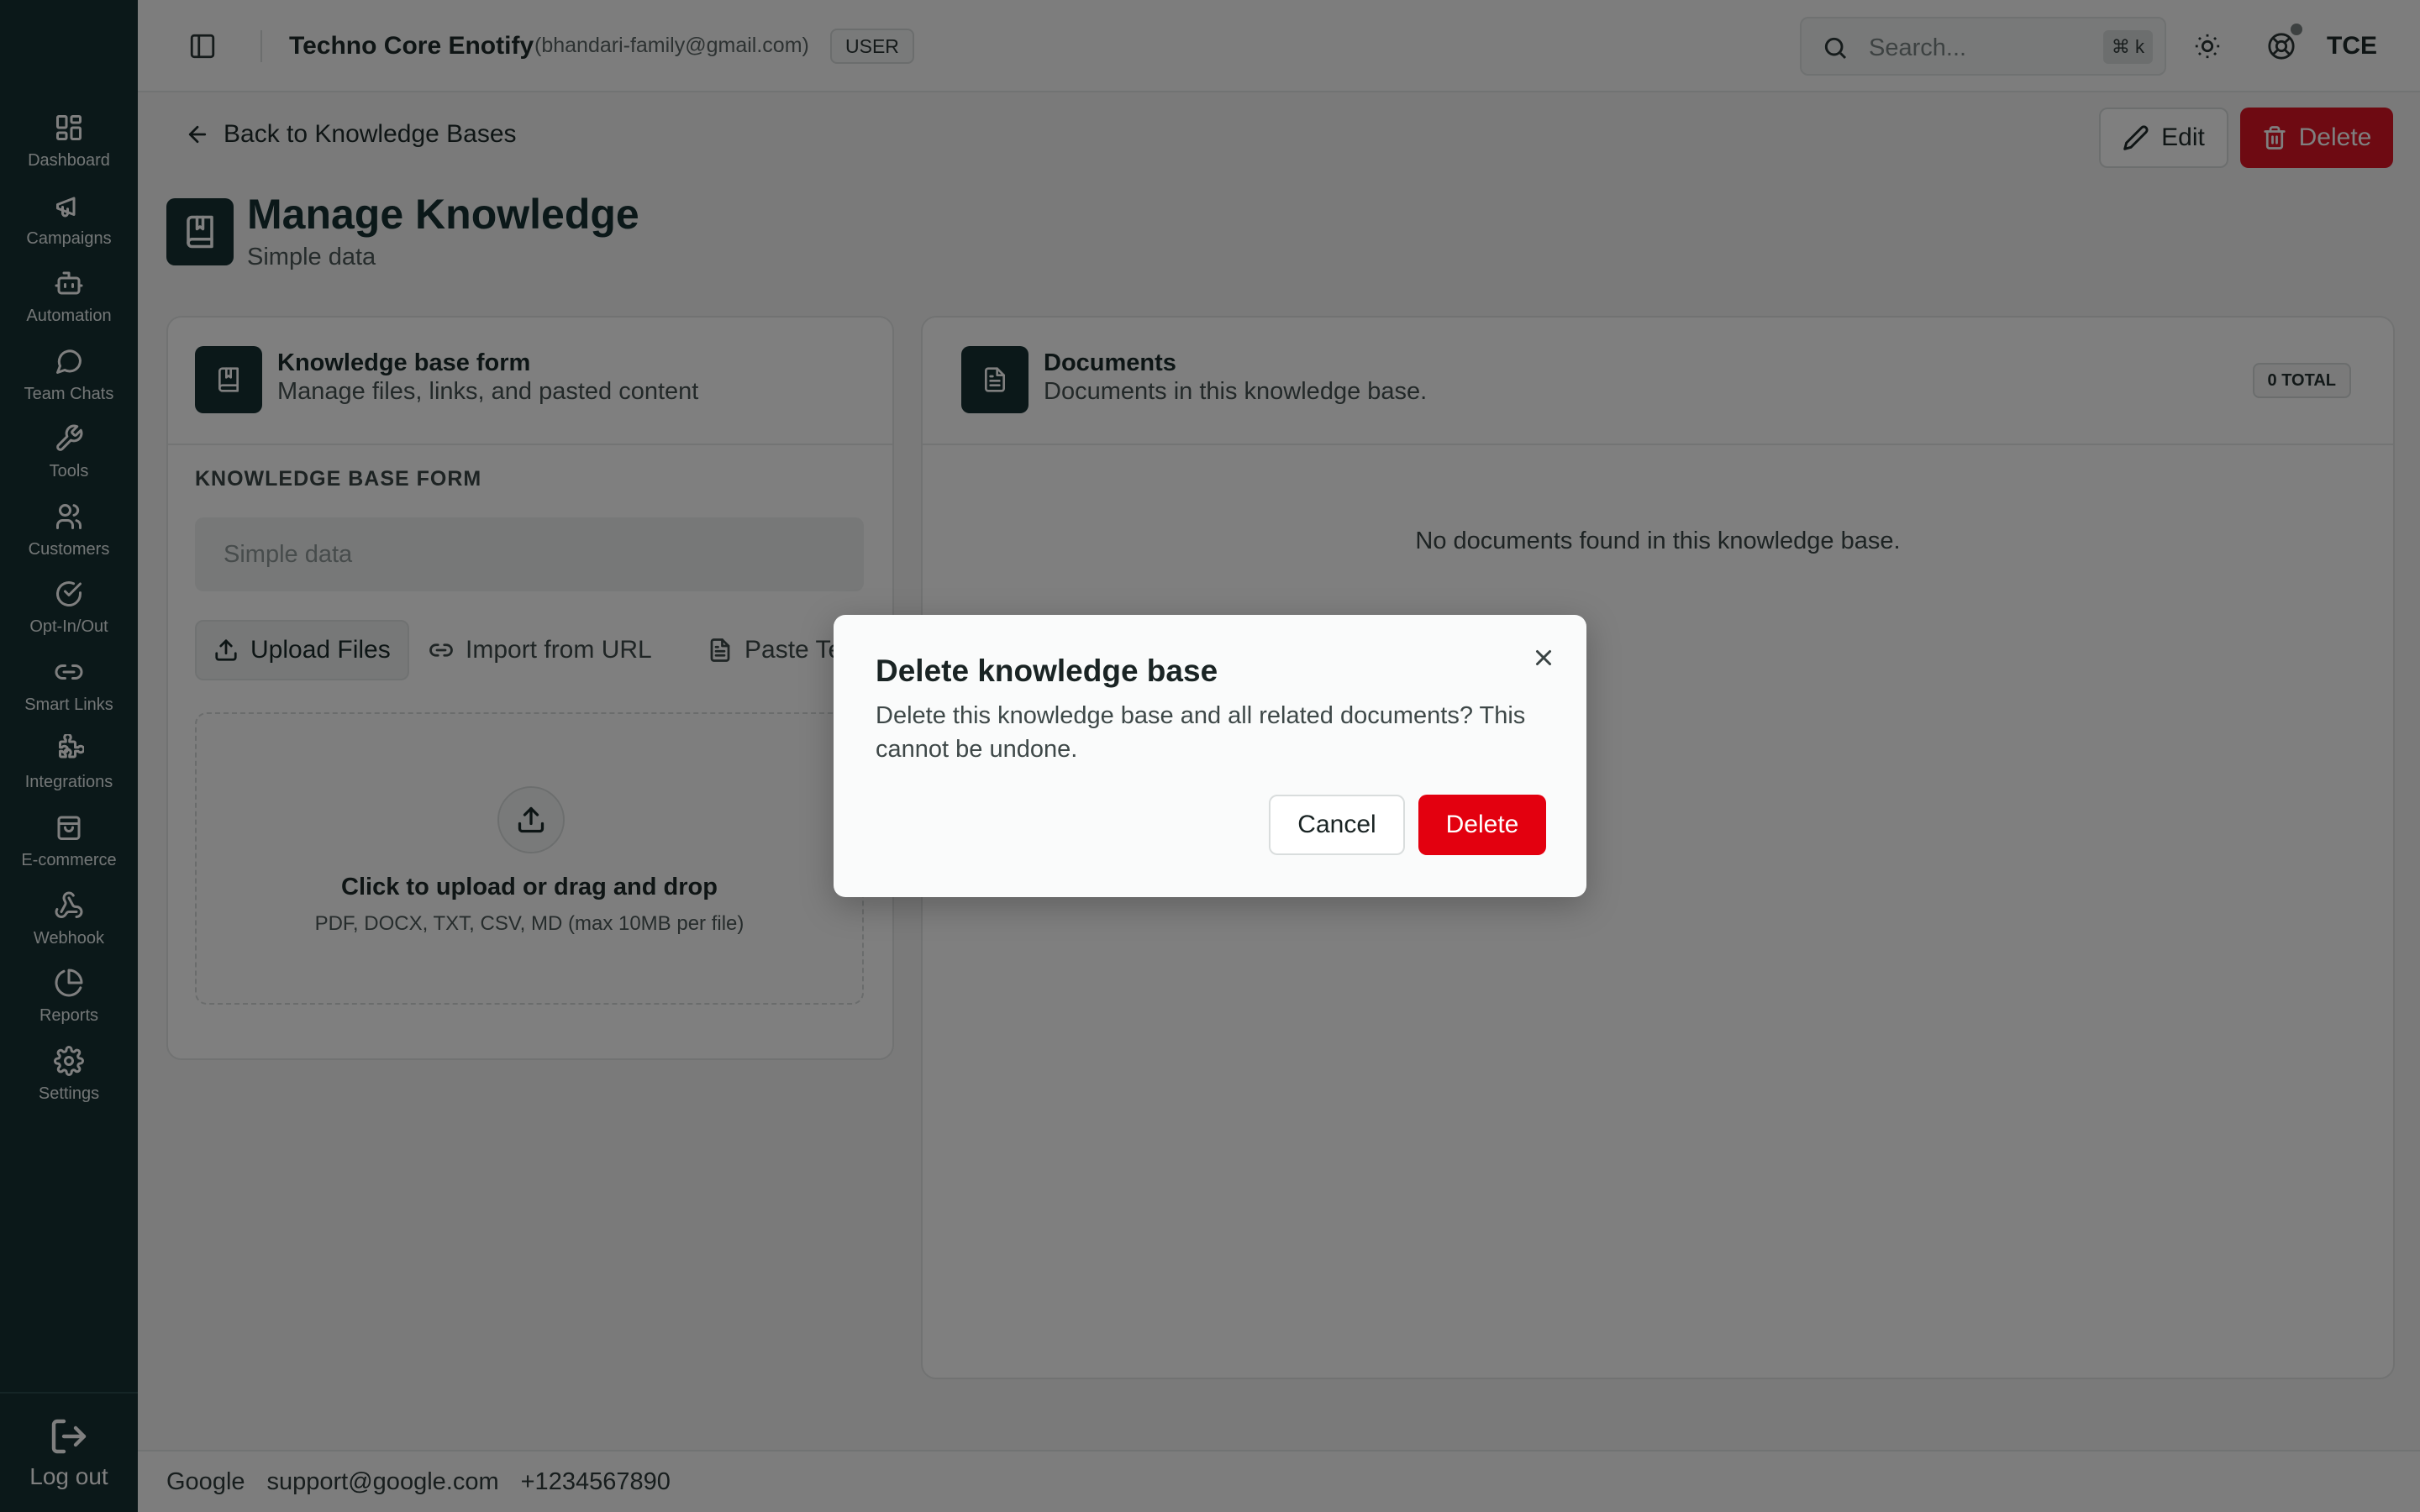 The height and width of the screenshot is (1512, 2420). I want to click on dialog-title: Delete knowledge base, so click(1047, 671).